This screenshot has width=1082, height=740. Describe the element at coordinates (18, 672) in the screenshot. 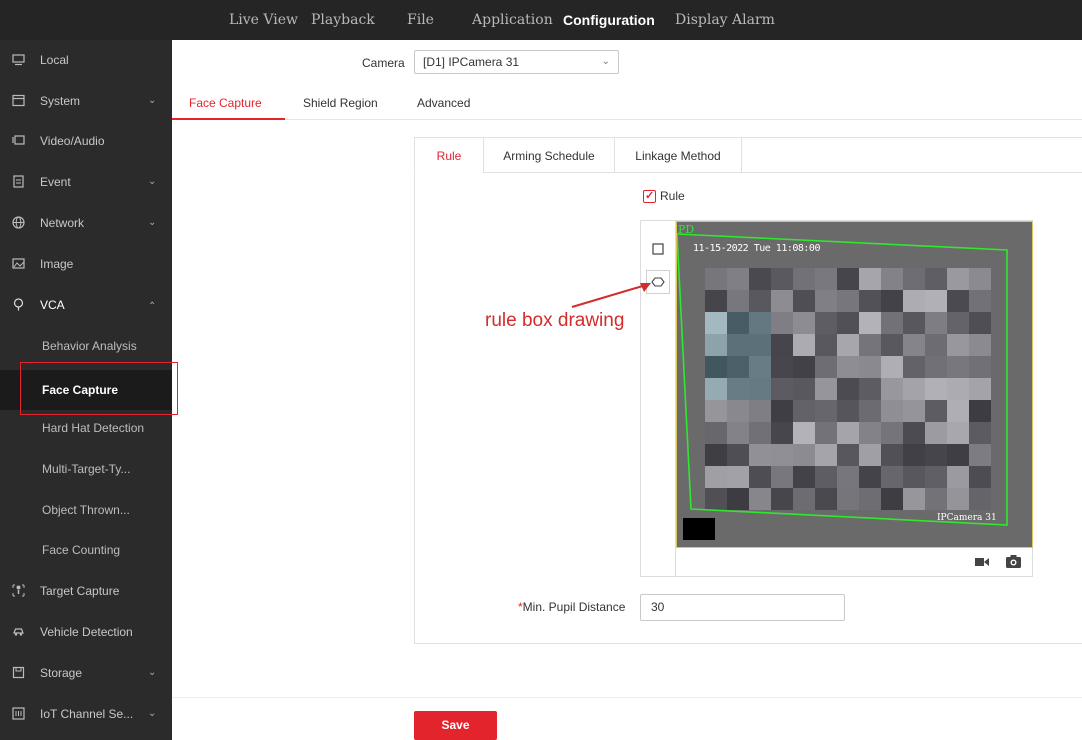

I see `storage-icon` at that location.